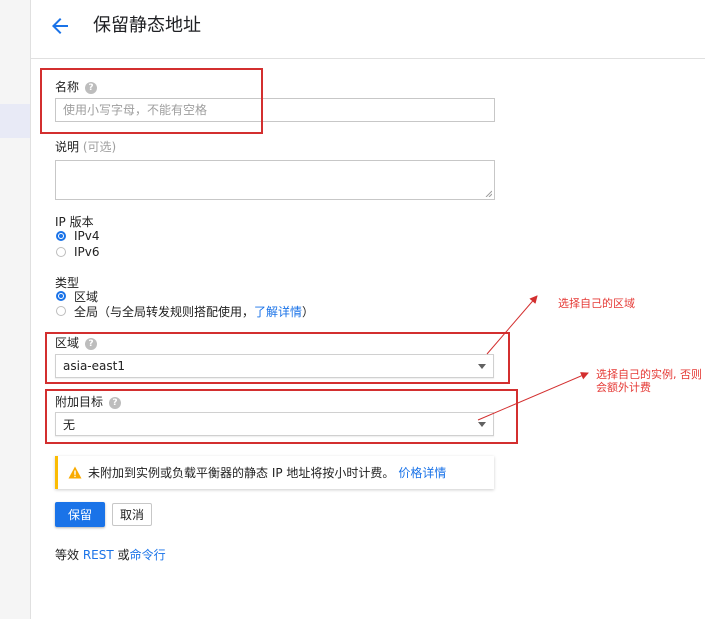 The width and height of the screenshot is (705, 619). I want to click on region-arrow, so click(512, 325).